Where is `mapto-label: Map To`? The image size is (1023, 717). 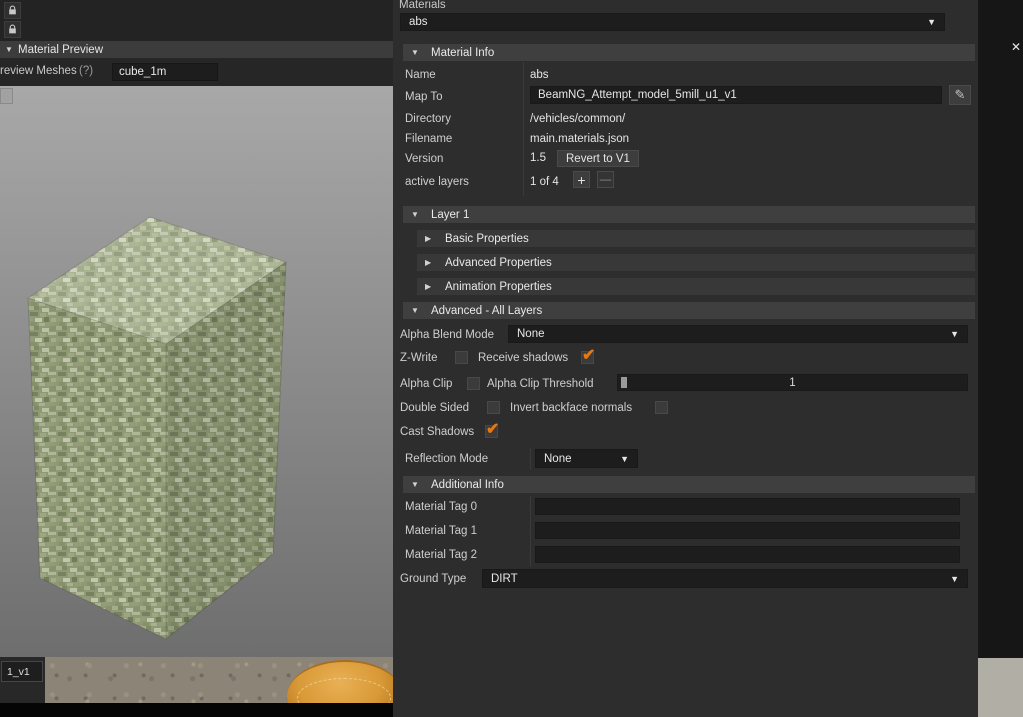 mapto-label: Map To is located at coordinates (424, 97).